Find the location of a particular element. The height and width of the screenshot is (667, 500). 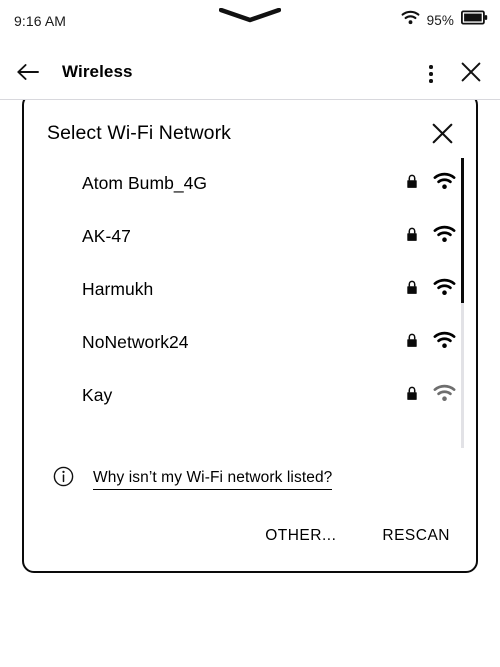

info-circle-icon is located at coordinates (63, 479).